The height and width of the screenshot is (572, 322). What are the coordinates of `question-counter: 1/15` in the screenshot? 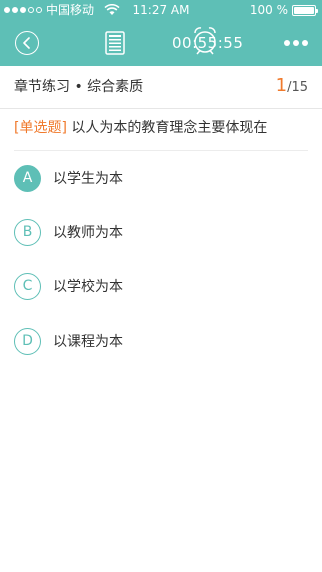 It's located at (292, 87).